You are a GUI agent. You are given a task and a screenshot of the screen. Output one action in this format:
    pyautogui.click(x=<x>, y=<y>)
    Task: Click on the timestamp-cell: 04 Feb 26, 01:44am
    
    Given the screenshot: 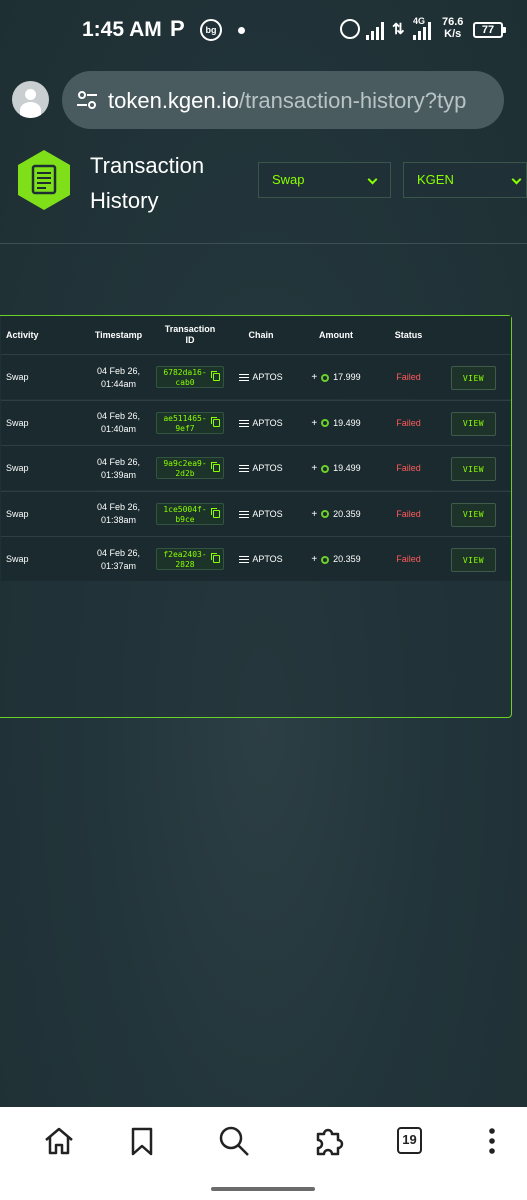 What is the action you would take?
    pyautogui.click(x=118, y=377)
    